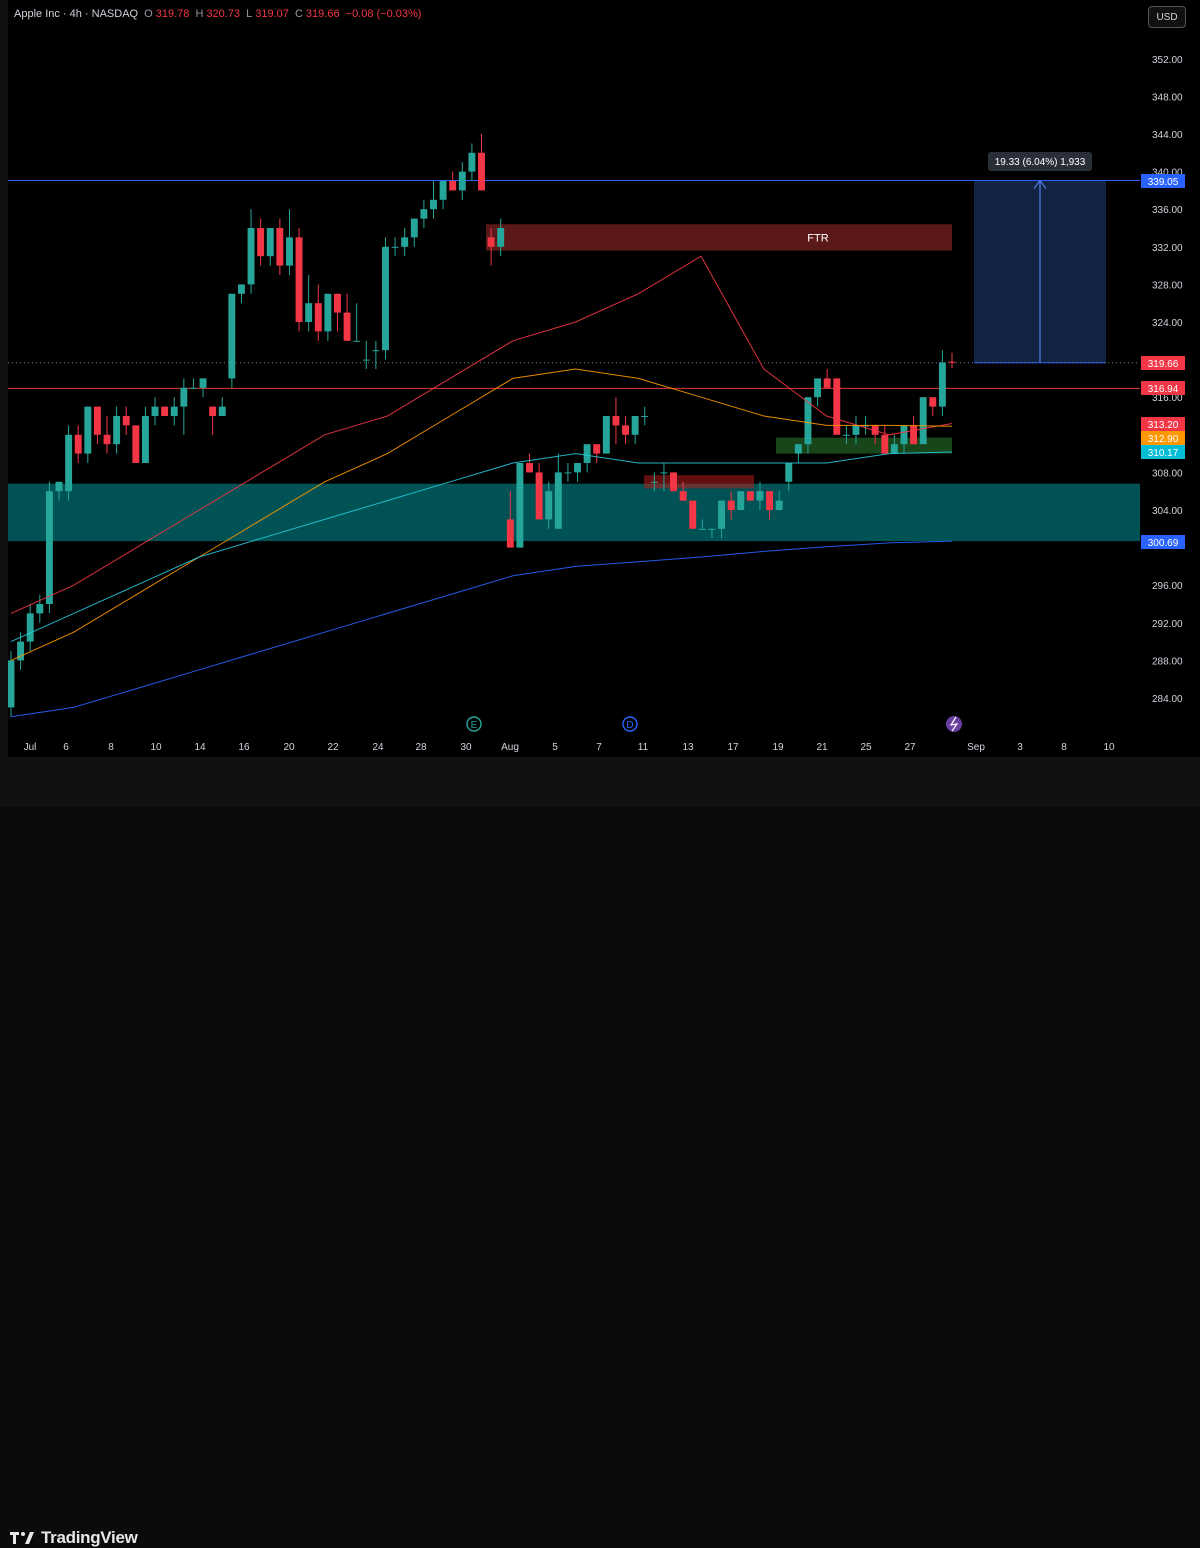 This screenshot has height=1548, width=1200. Describe the element at coordinates (481, 629) in the screenshot. I see `moving-average-line` at that location.